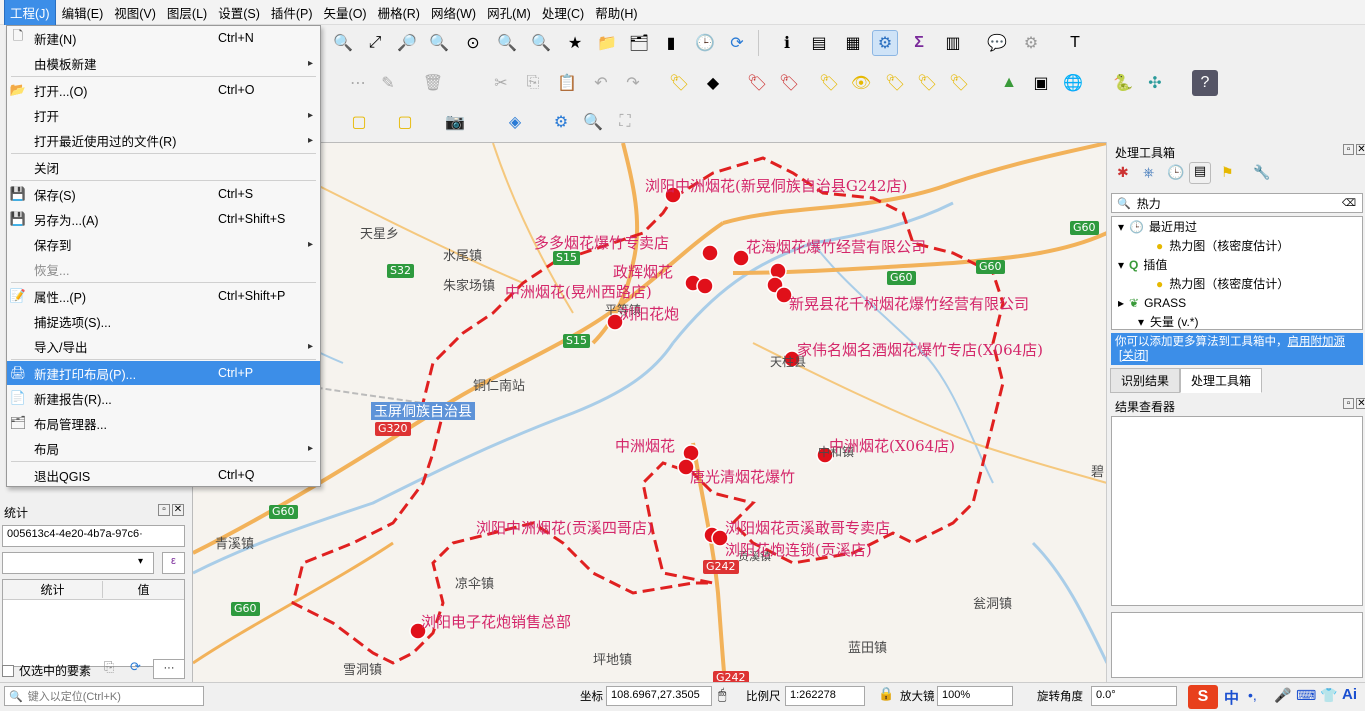 The image size is (1365, 711). I want to click on statistical-summary-icon: Σ, so click(919, 43).